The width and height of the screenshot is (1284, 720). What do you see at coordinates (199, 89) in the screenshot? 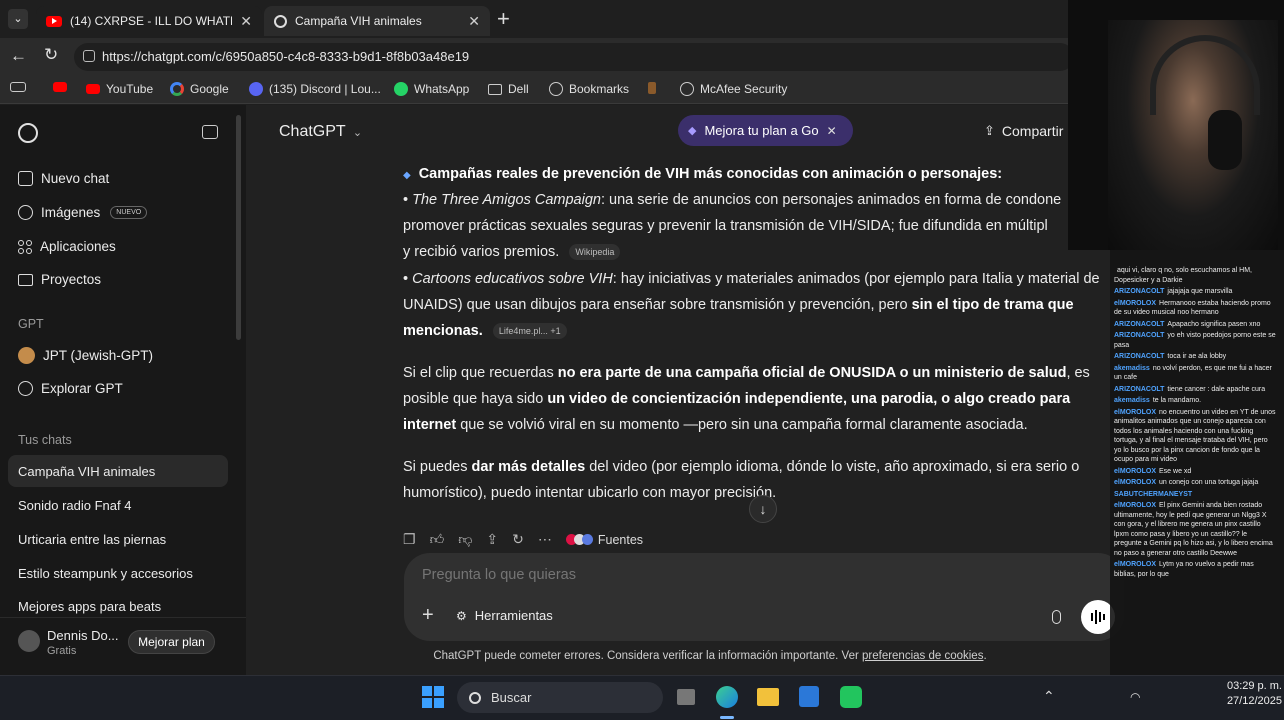
I see `bookmark-google: Google` at bounding box center [199, 89].